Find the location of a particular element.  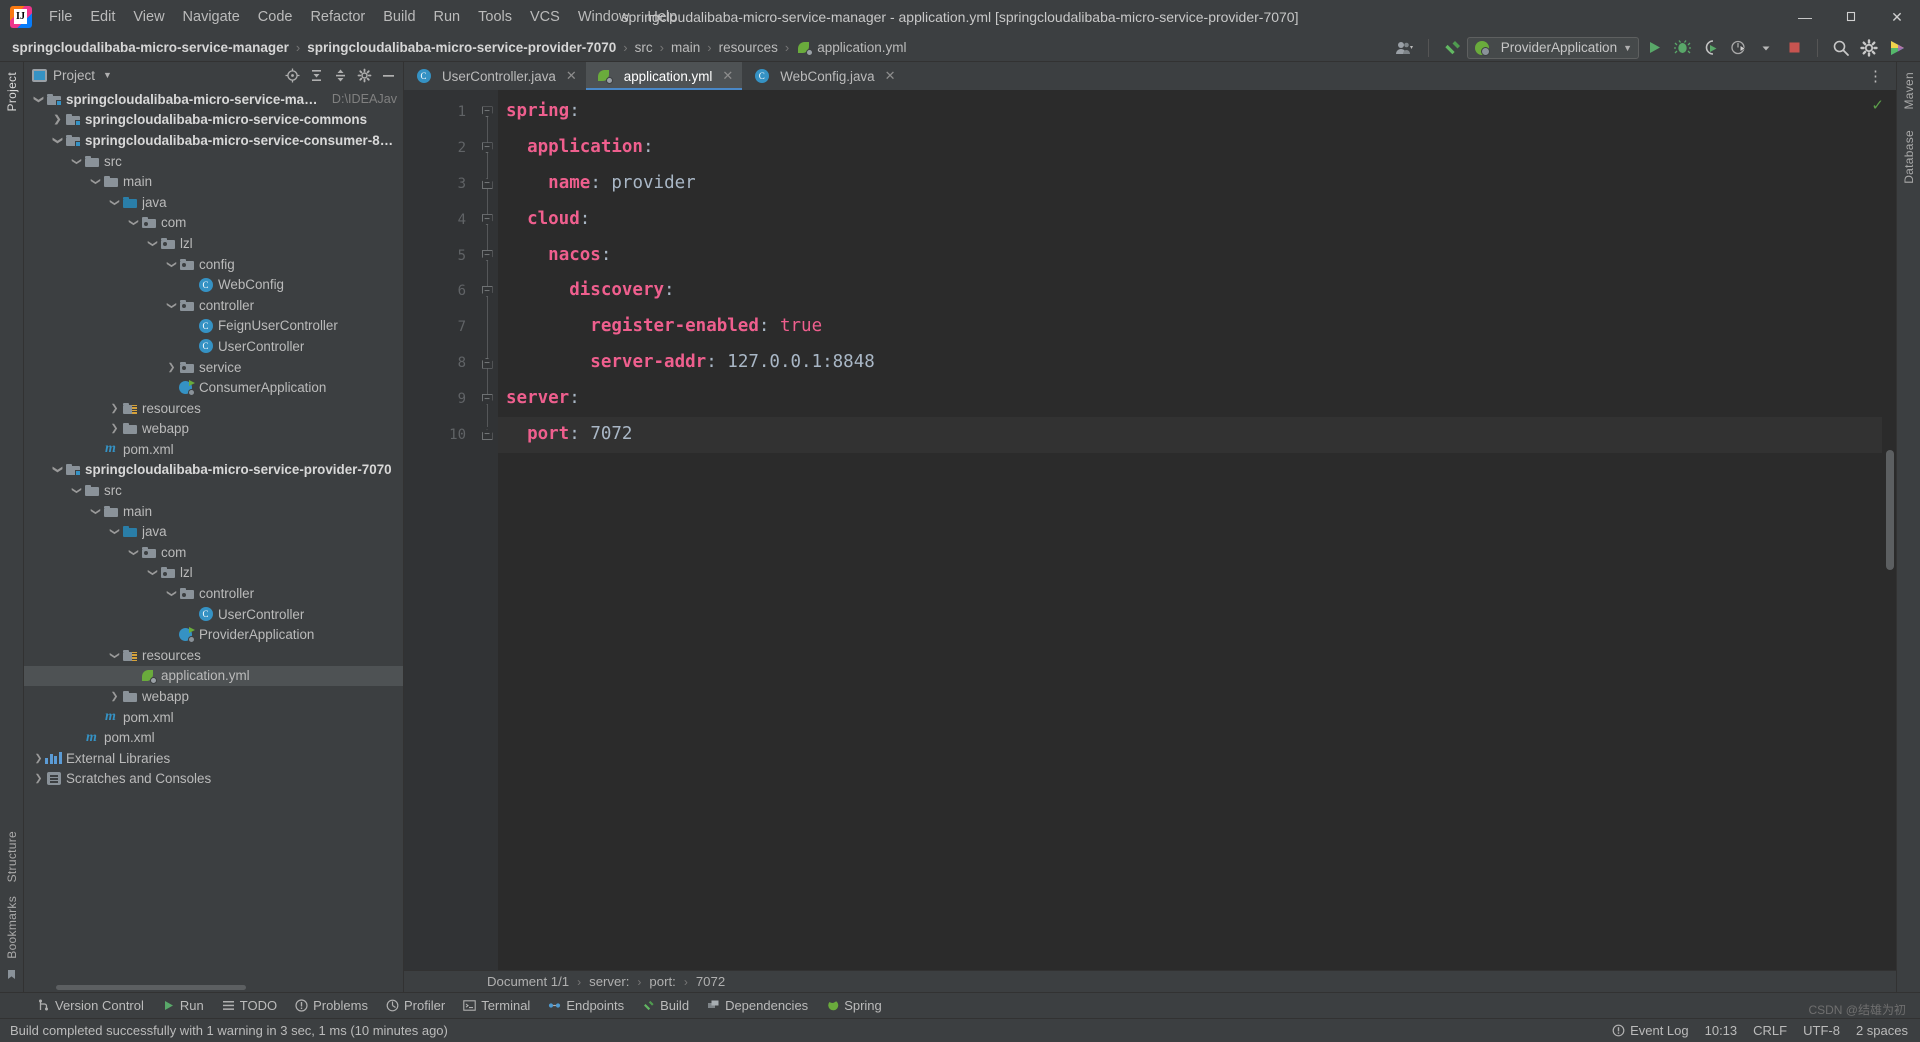

code-line: name: provider is located at coordinates (1190, 184).